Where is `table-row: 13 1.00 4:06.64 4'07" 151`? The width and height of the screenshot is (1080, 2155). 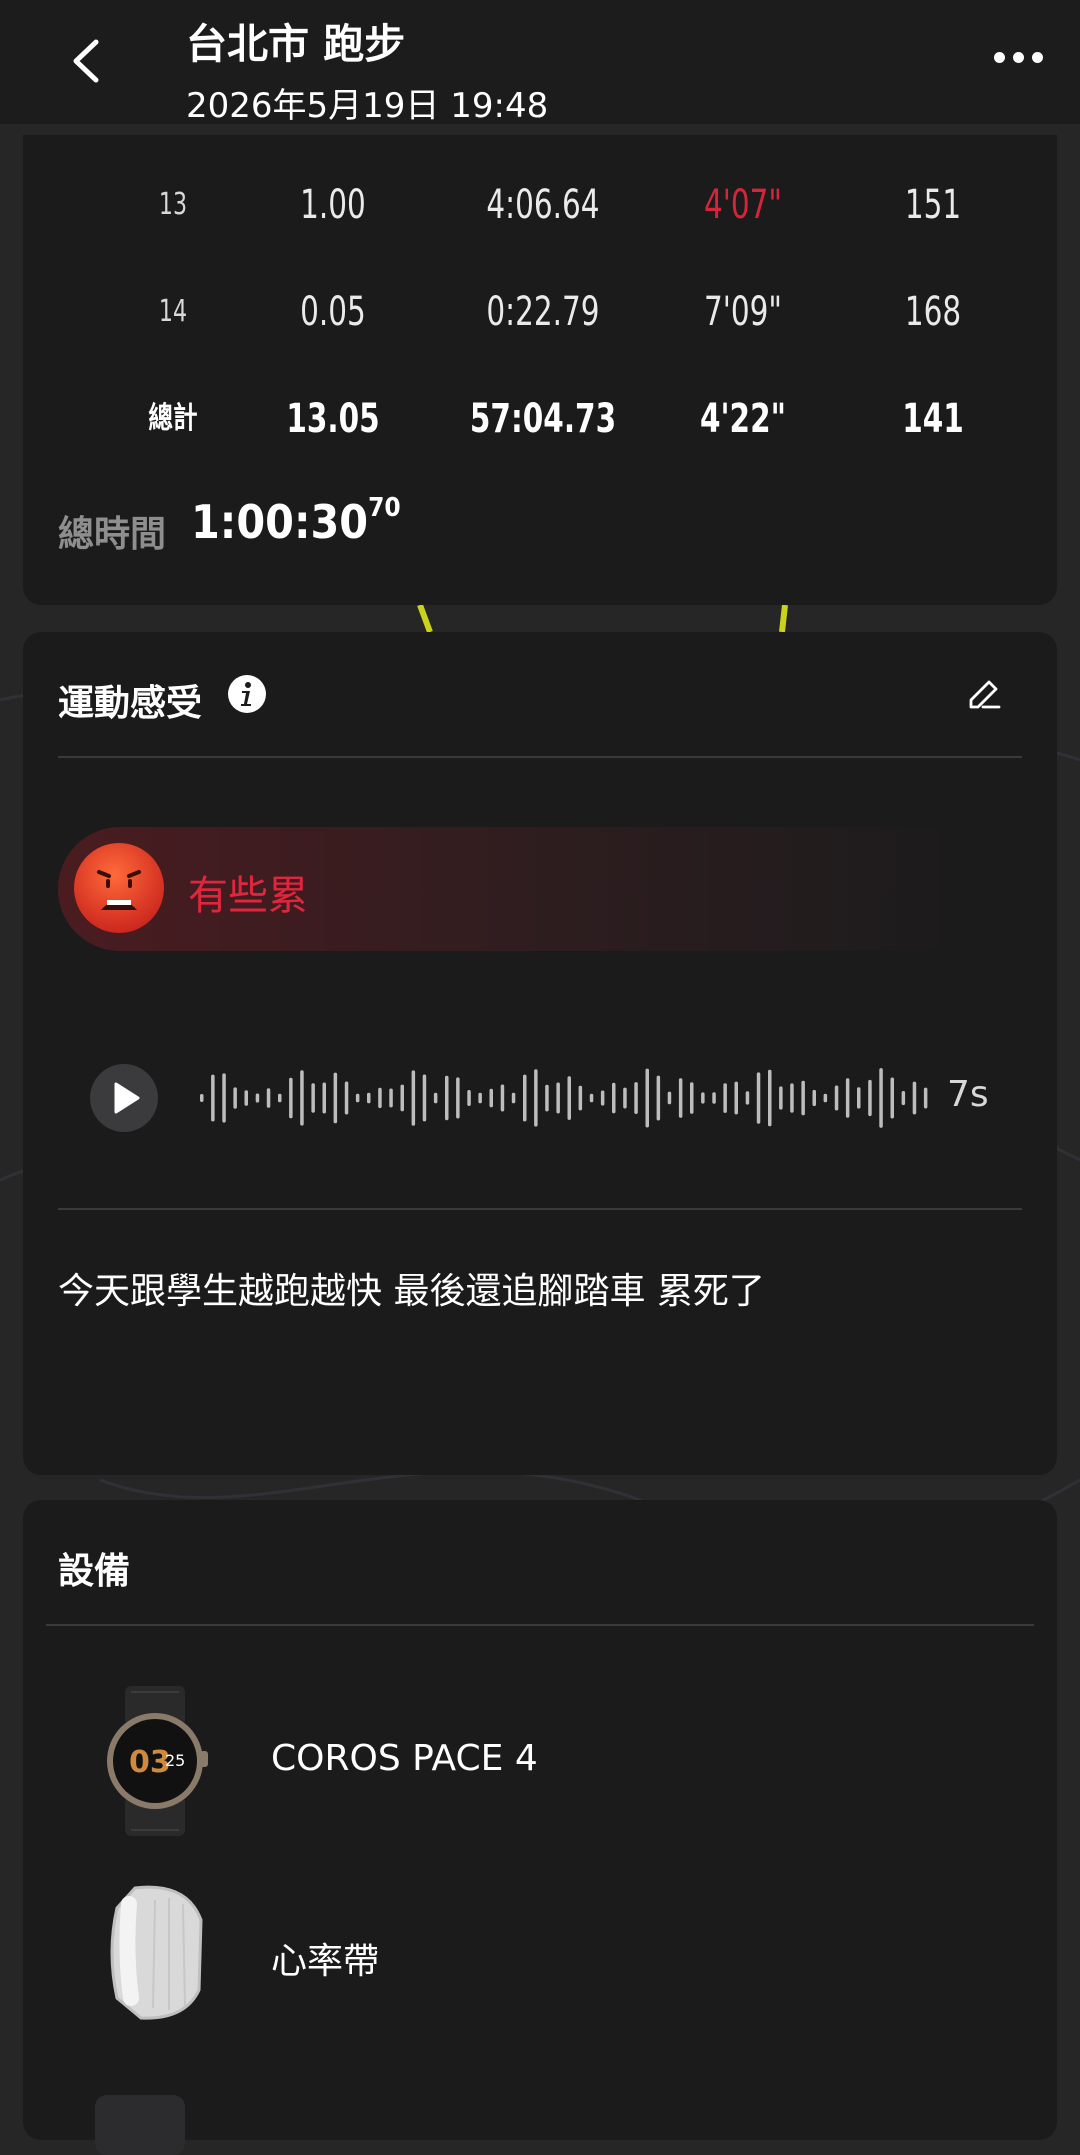 table-row: 13 1.00 4:06.64 4'07" 151 is located at coordinates (540, 205).